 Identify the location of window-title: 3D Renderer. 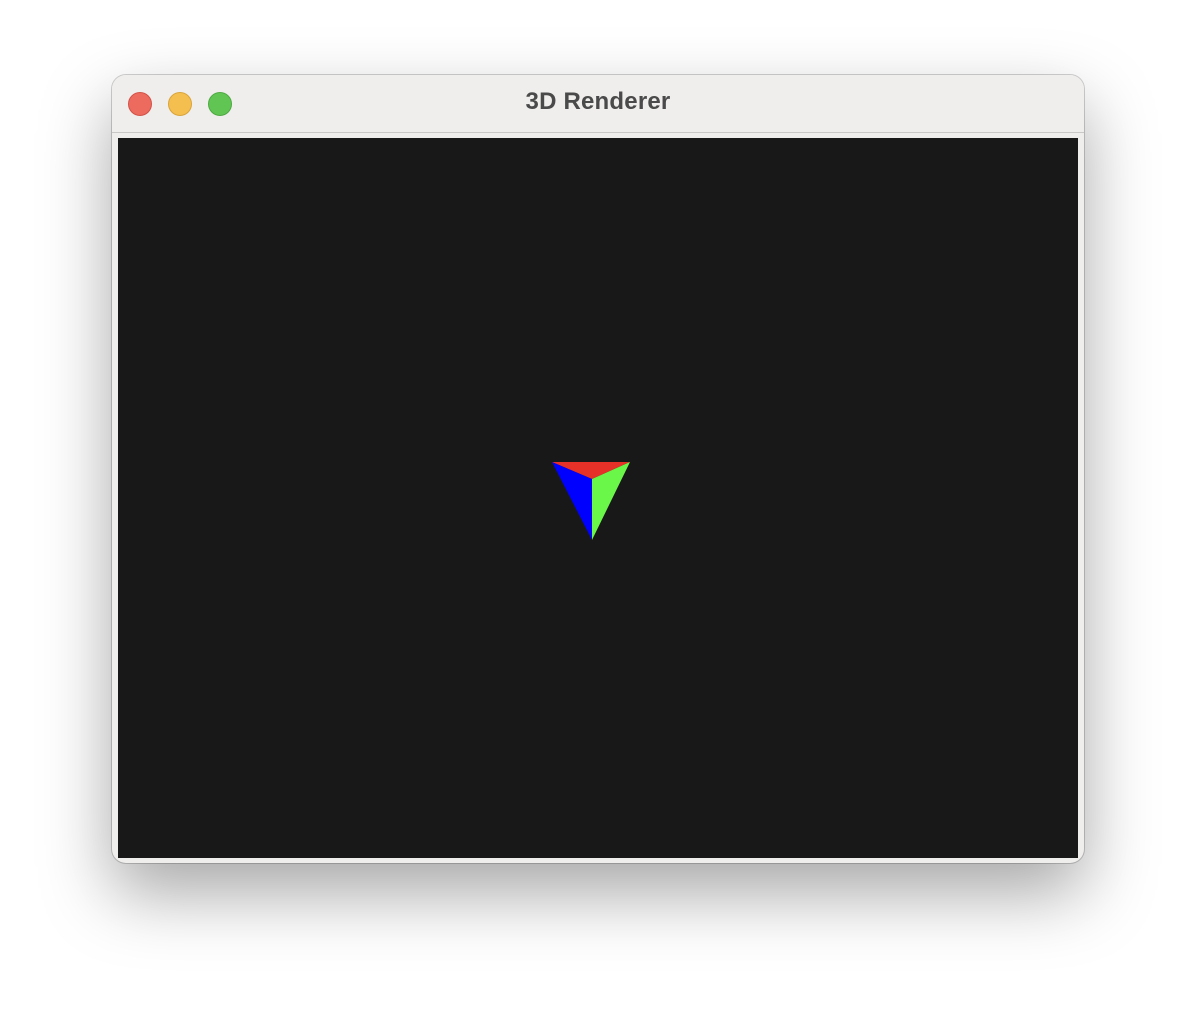
(598, 101).